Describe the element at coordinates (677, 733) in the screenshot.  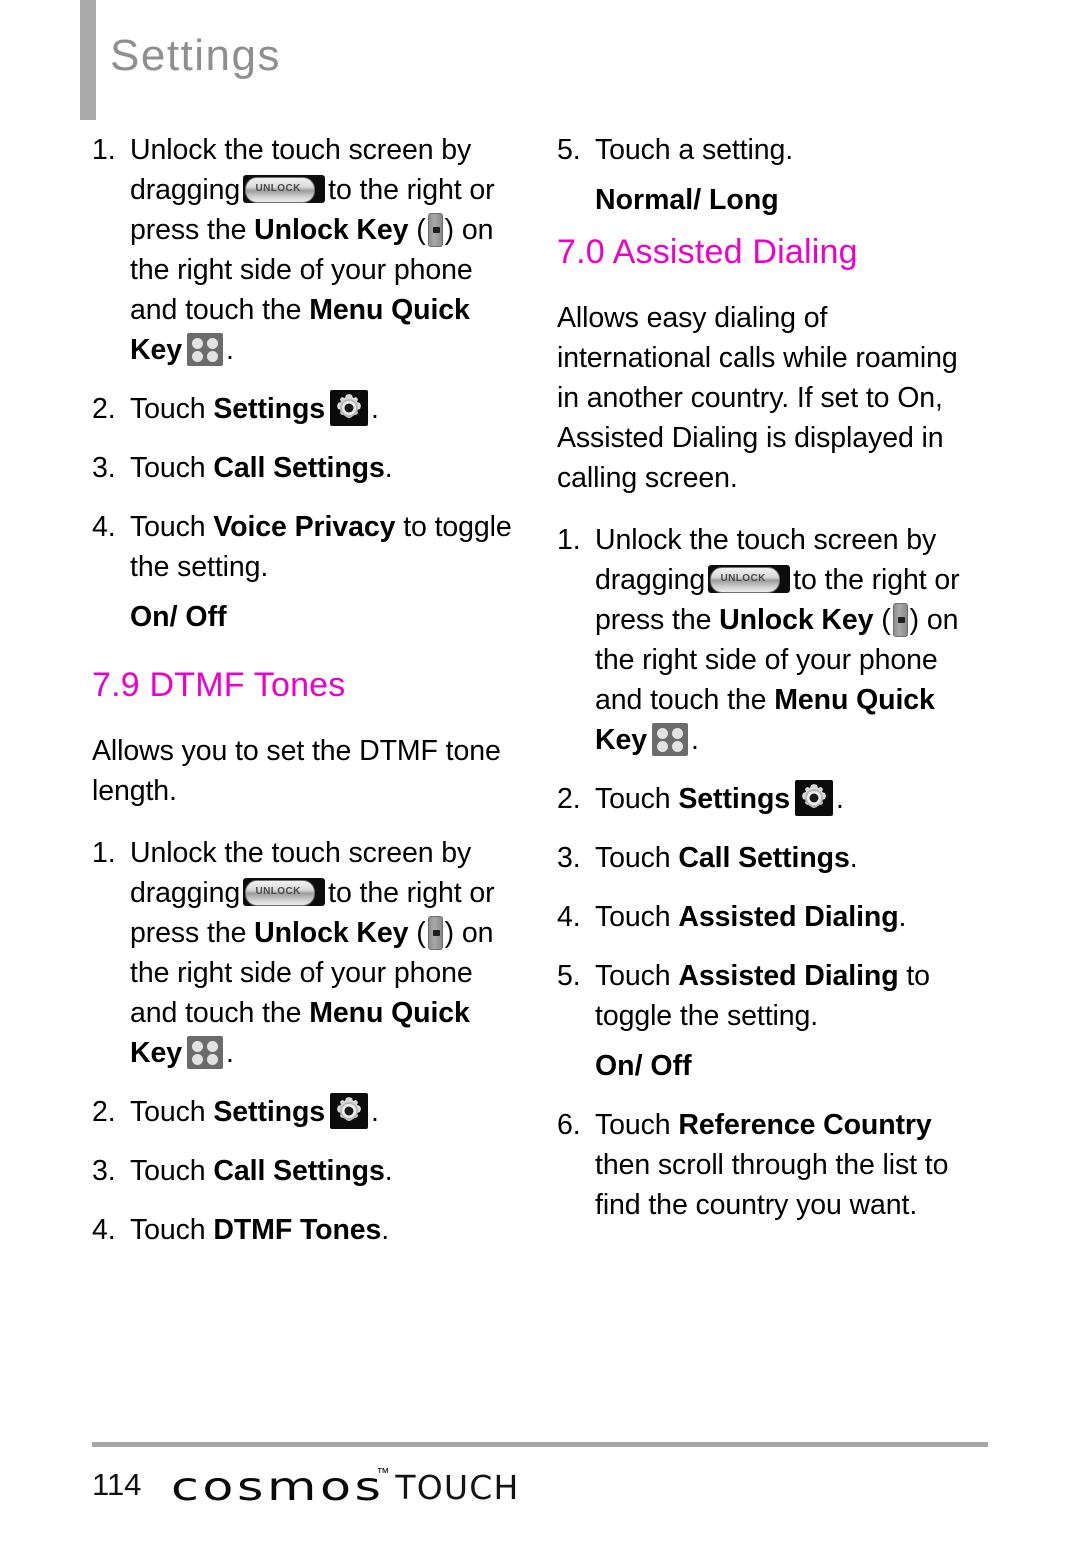
I see `dot-top-right` at that location.